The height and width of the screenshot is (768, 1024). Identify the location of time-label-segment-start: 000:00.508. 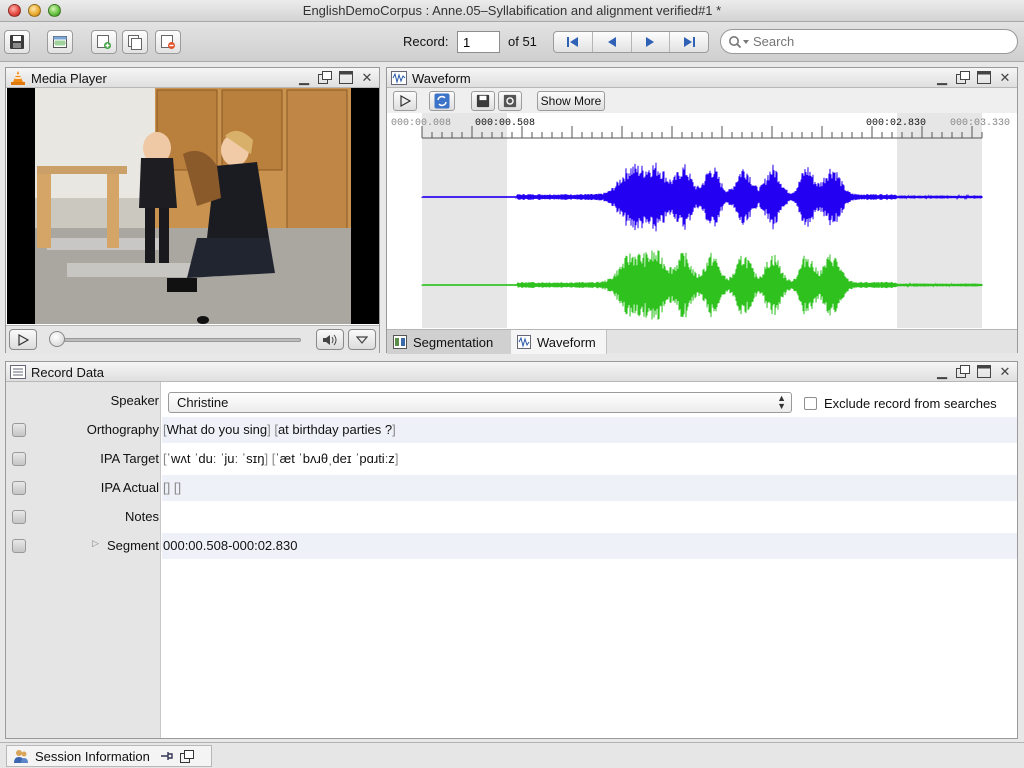
(505, 123).